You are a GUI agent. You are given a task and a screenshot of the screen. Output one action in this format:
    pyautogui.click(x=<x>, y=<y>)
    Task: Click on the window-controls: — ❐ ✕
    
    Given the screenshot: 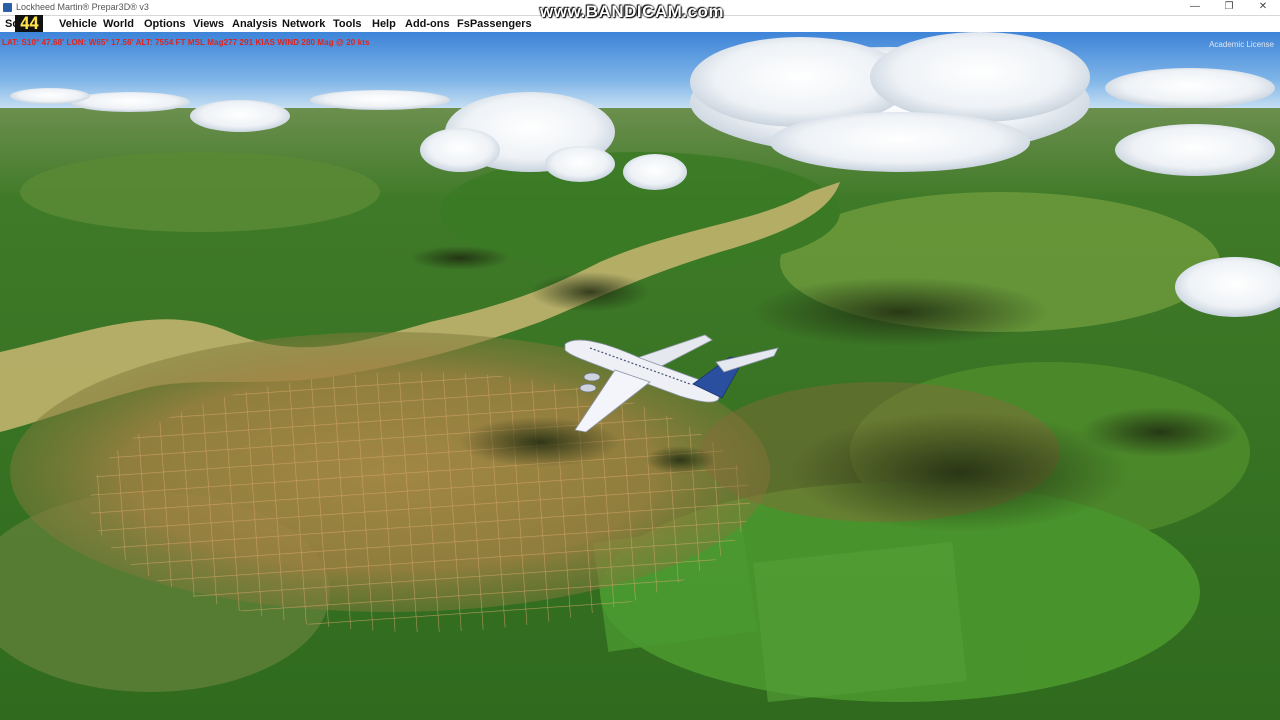 What is the action you would take?
    pyautogui.click(x=1229, y=7)
    